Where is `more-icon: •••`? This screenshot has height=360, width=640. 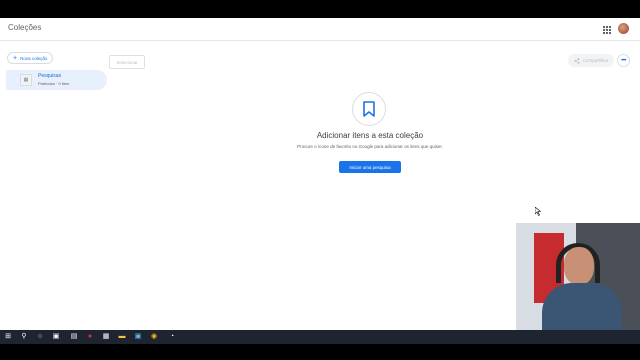
more-icon: ••• is located at coordinates (623, 60).